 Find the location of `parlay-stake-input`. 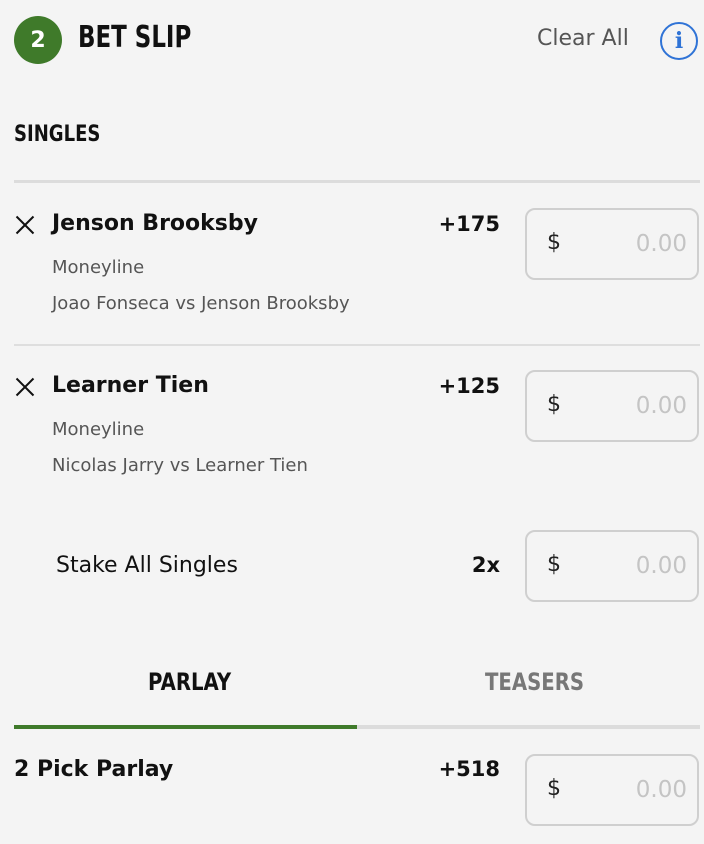

parlay-stake-input is located at coordinates (632, 790).